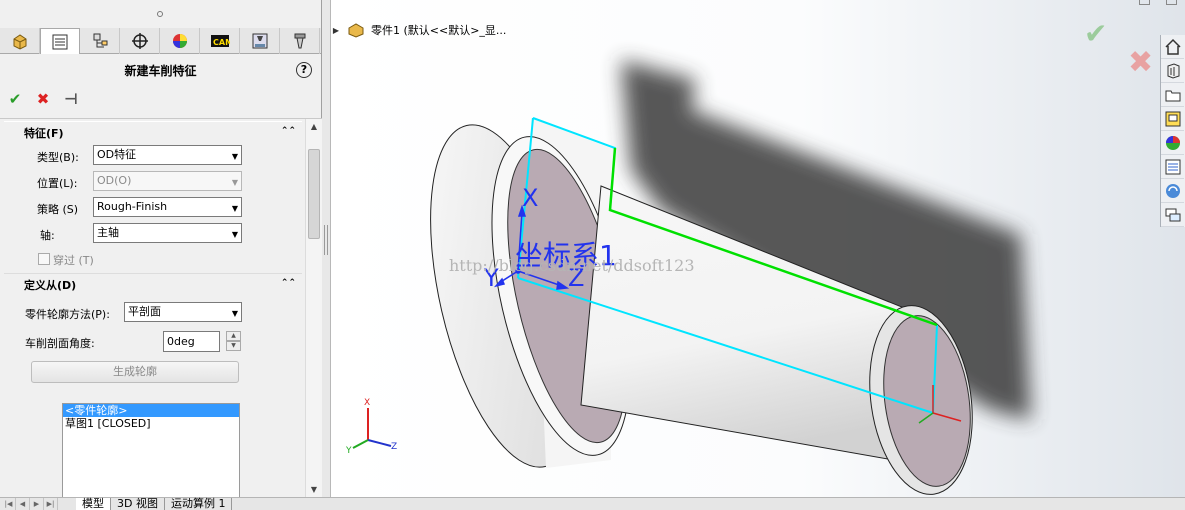 The image size is (1185, 510). Describe the element at coordinates (160, 70) in the screenshot. I see `property-manager-title-bar: 新建车削特征 ?` at that location.